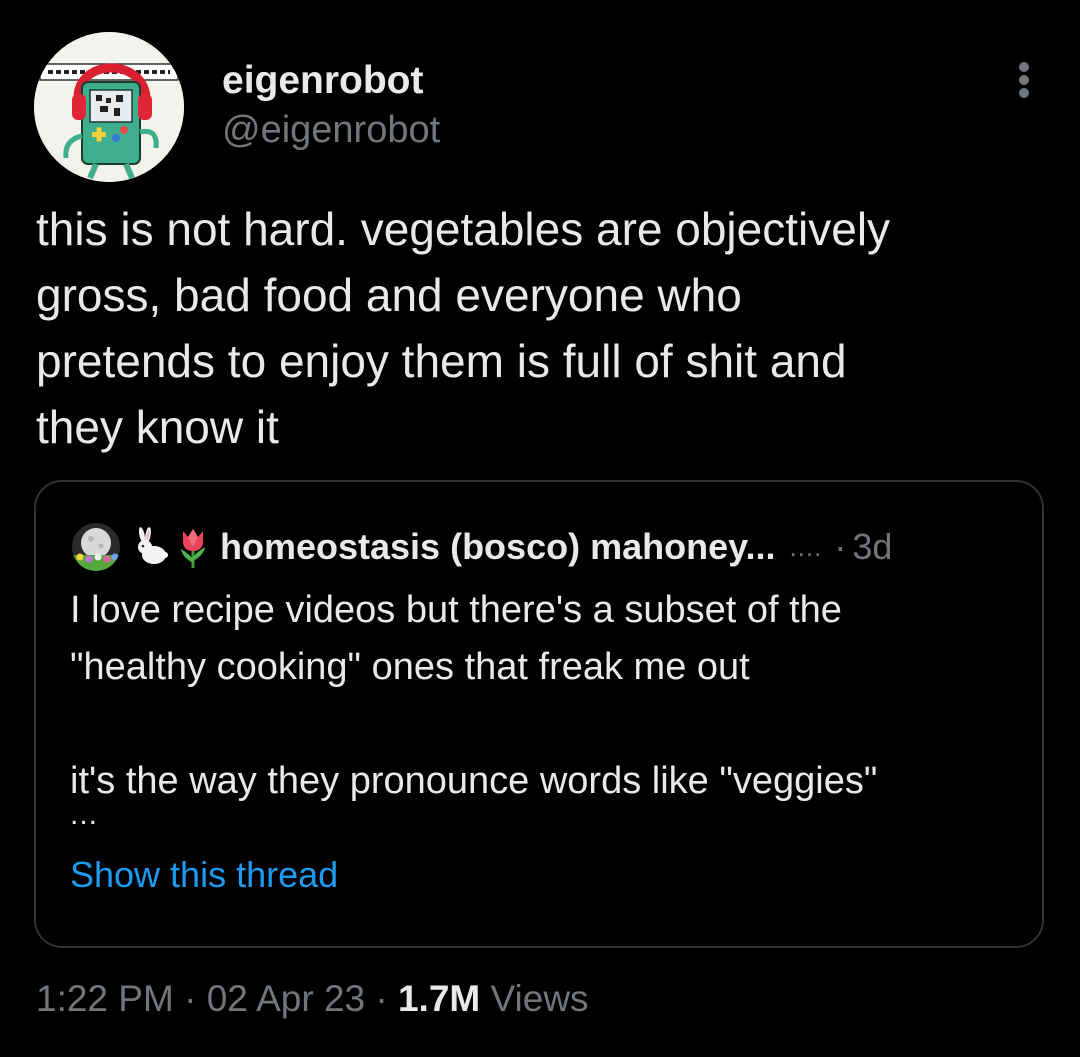  I want to click on rabbit-emoji, so click(153, 547).